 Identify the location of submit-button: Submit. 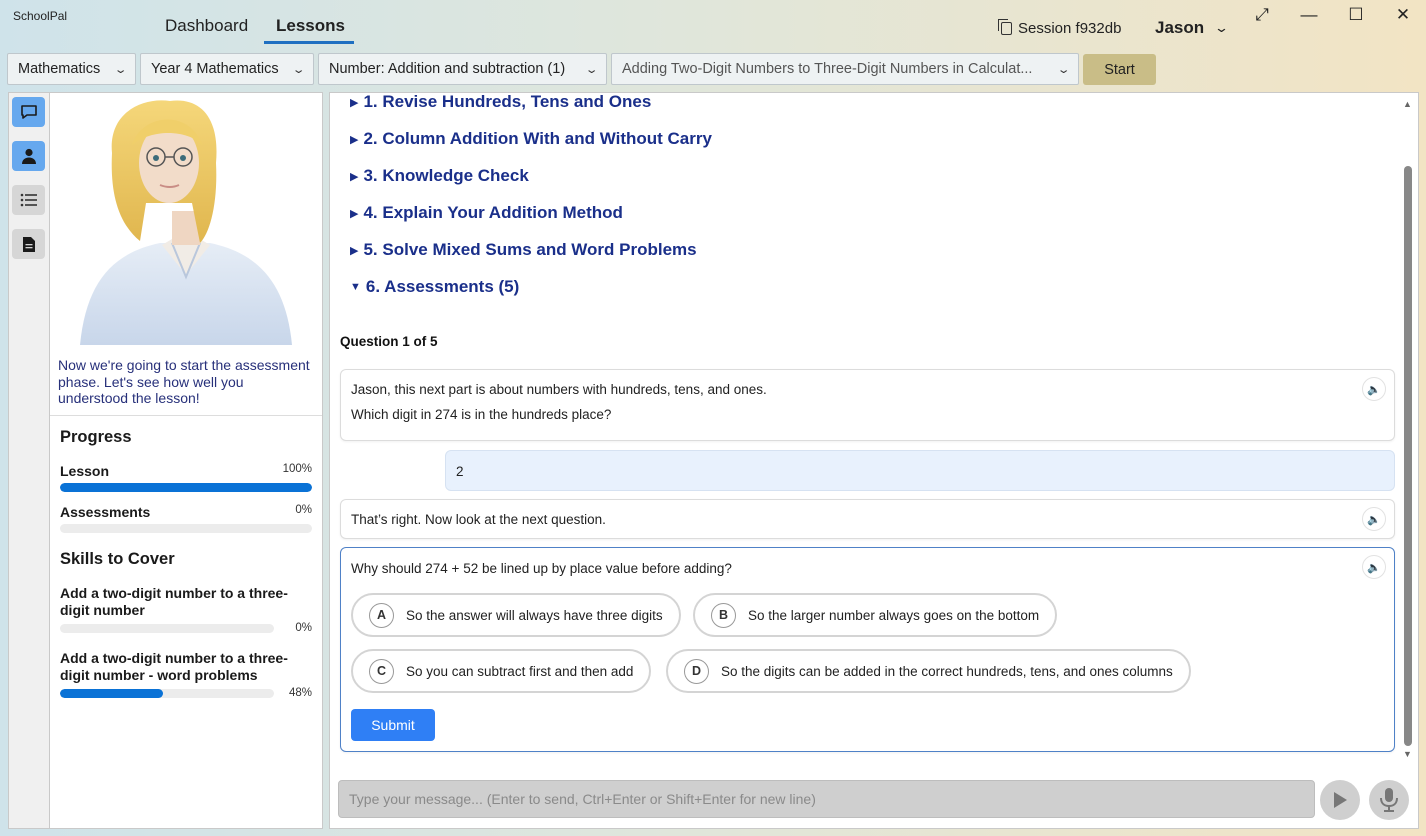
(393, 725).